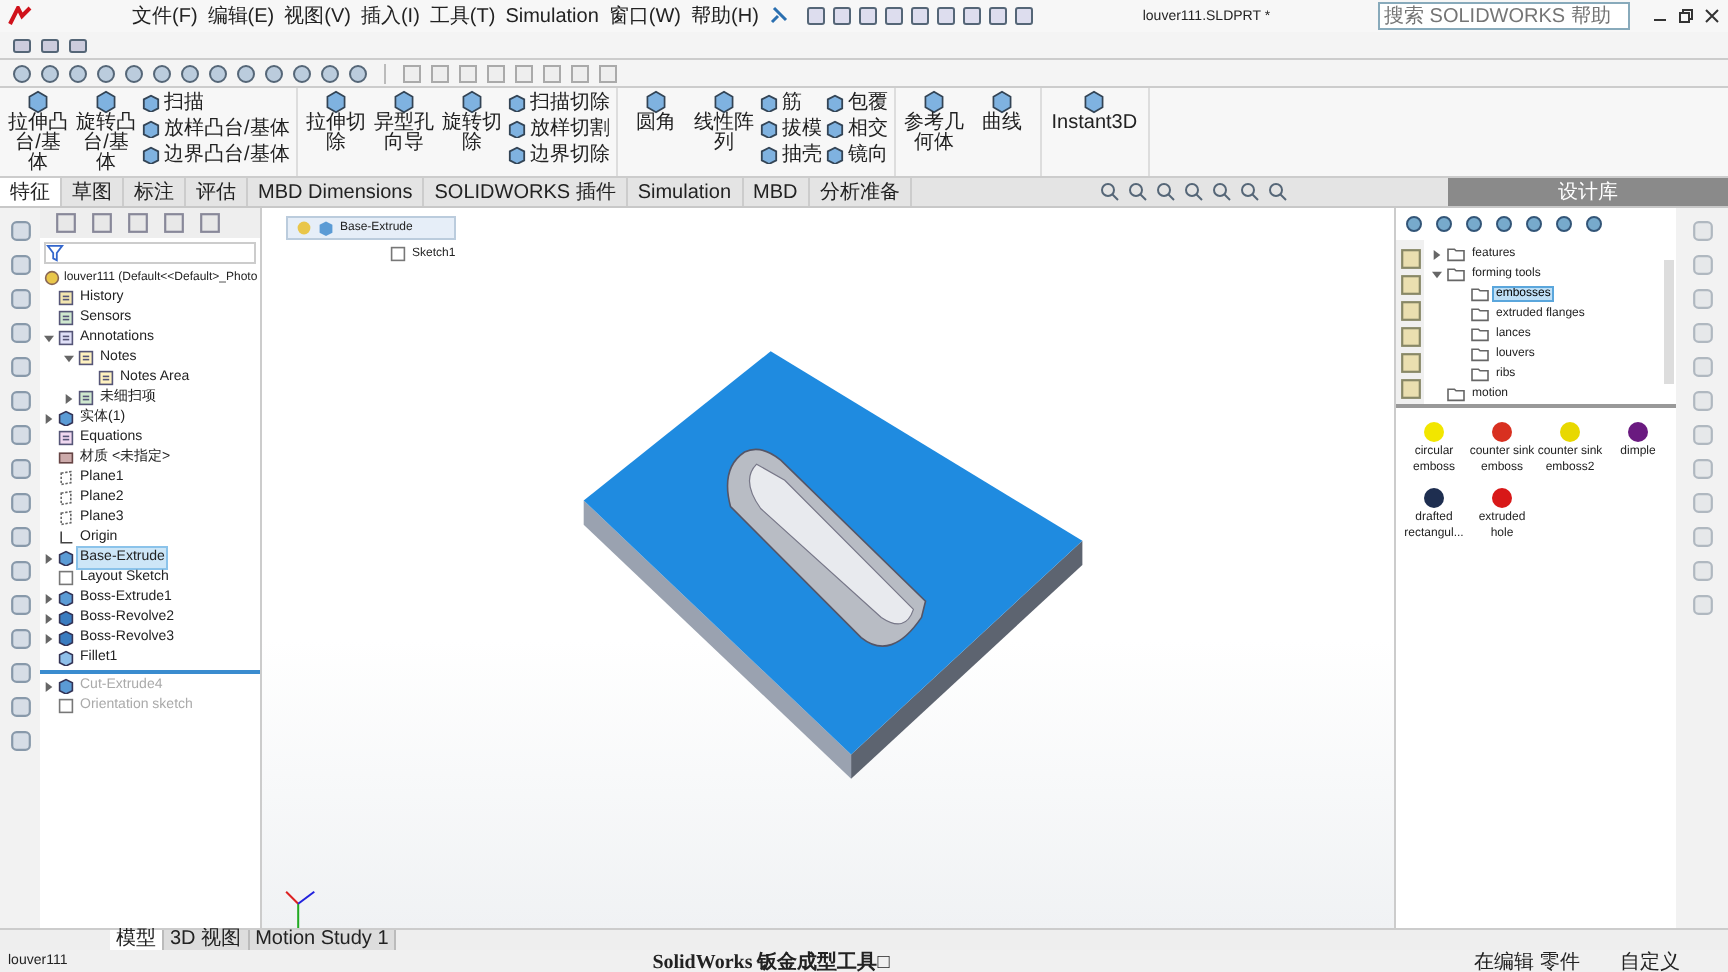 This screenshot has height=972, width=1728. Describe the element at coordinates (1001, 112) in the screenshot. I see `ribbon-button: 曲线` at that location.